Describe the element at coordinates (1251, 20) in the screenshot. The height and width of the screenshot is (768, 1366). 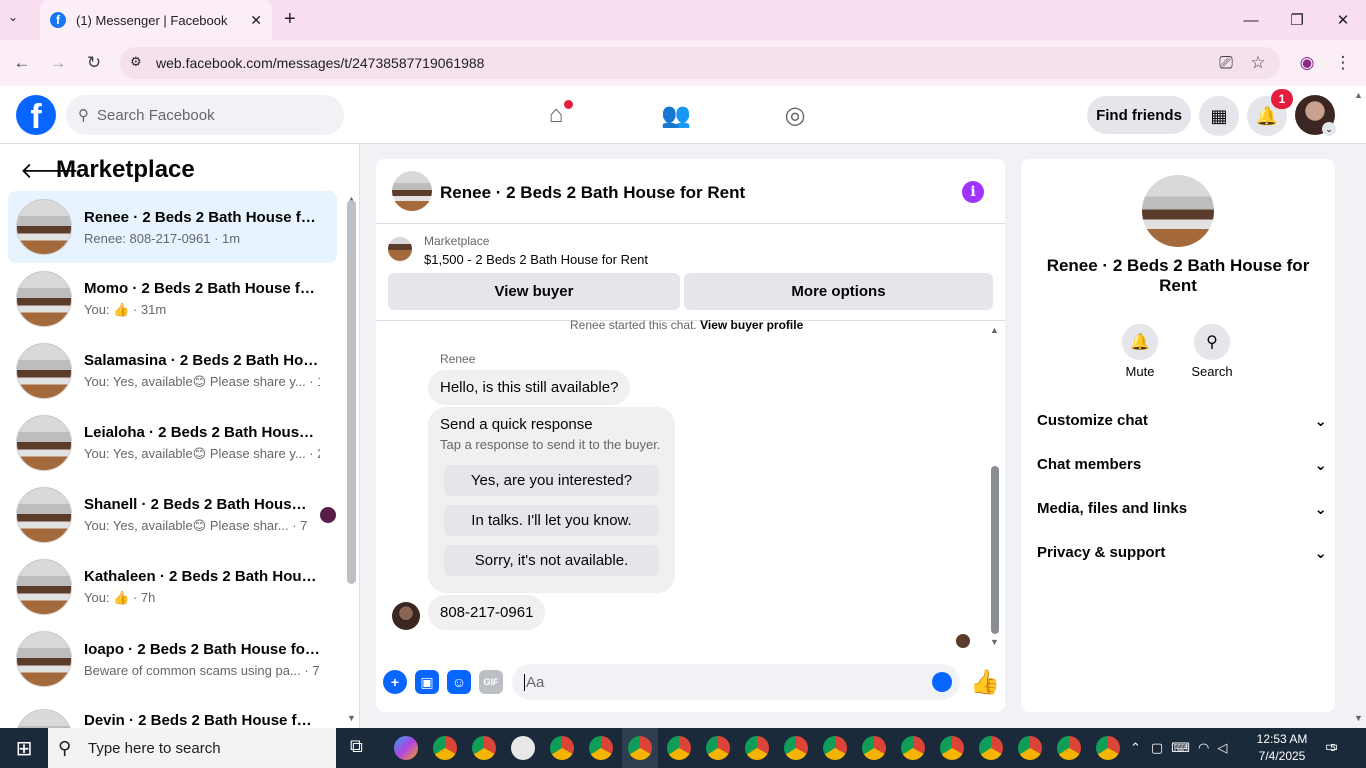
I see `minimize-icon: —` at that location.